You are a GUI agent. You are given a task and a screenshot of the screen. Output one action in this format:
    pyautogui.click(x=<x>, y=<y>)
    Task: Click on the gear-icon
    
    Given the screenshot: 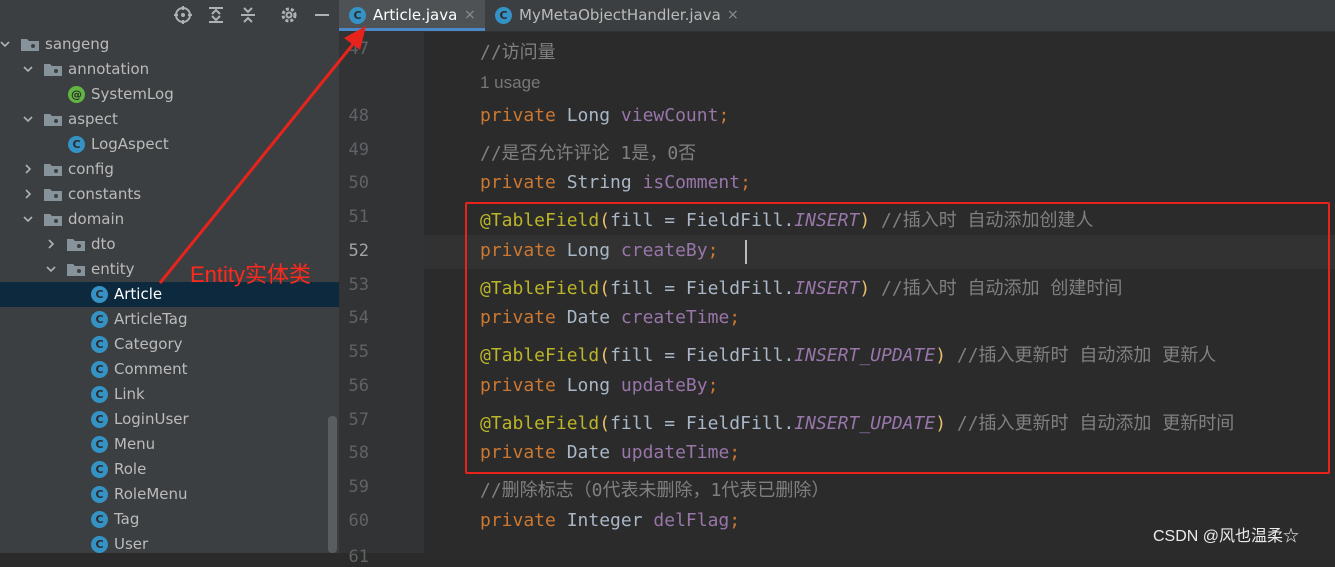 What is the action you would take?
    pyautogui.click(x=289, y=15)
    